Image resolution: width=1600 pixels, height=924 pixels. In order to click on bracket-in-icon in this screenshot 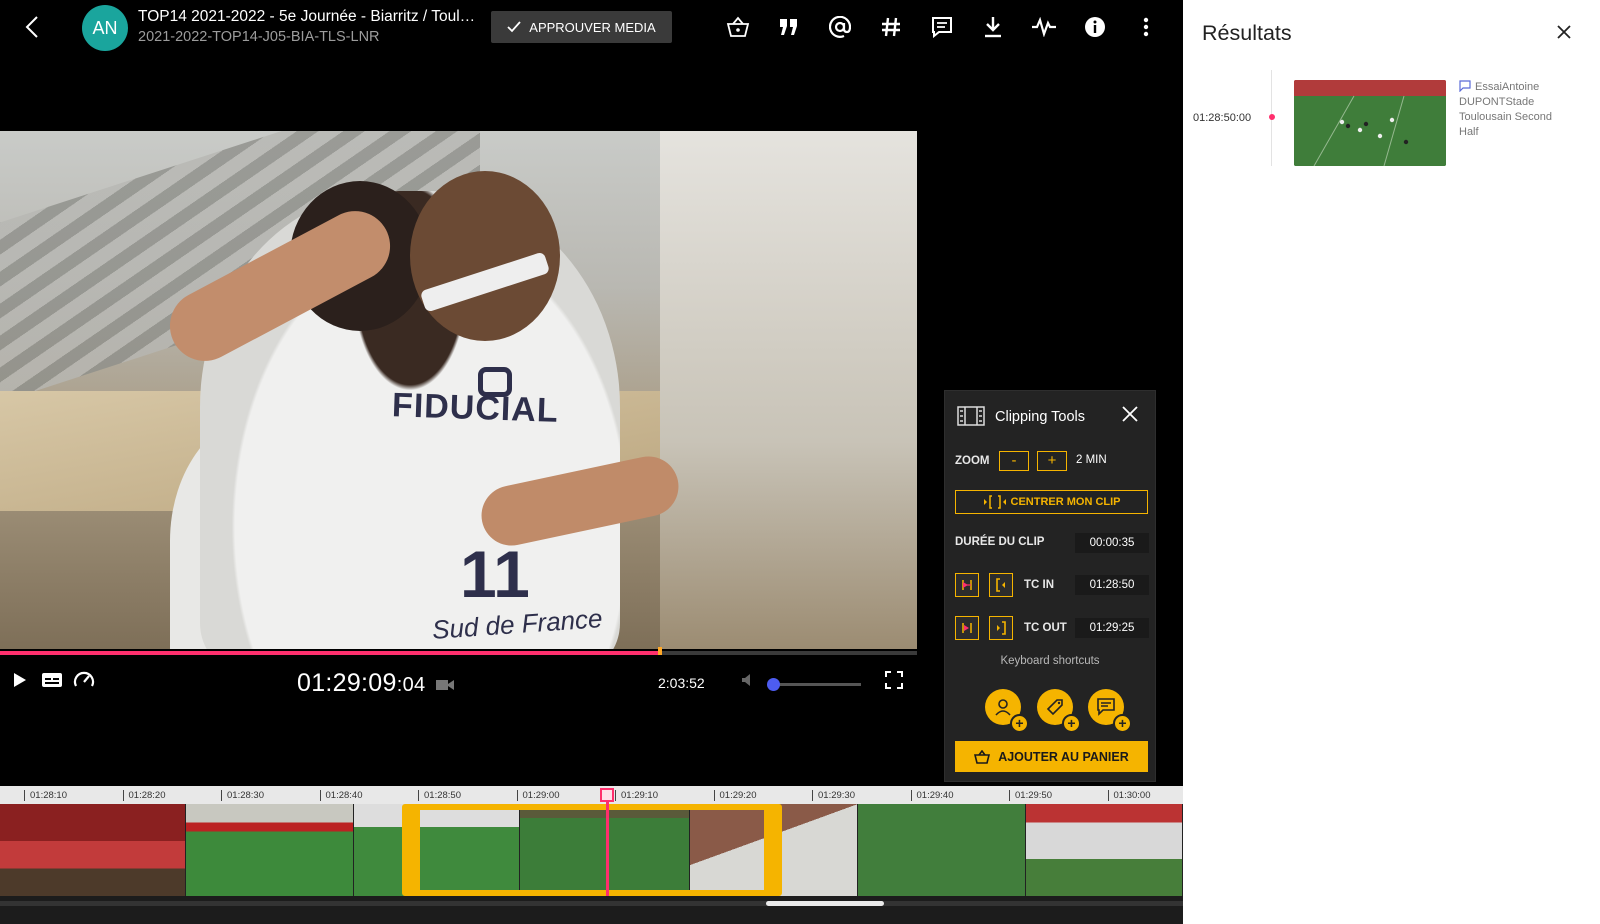, I will do `click(1000, 585)`.